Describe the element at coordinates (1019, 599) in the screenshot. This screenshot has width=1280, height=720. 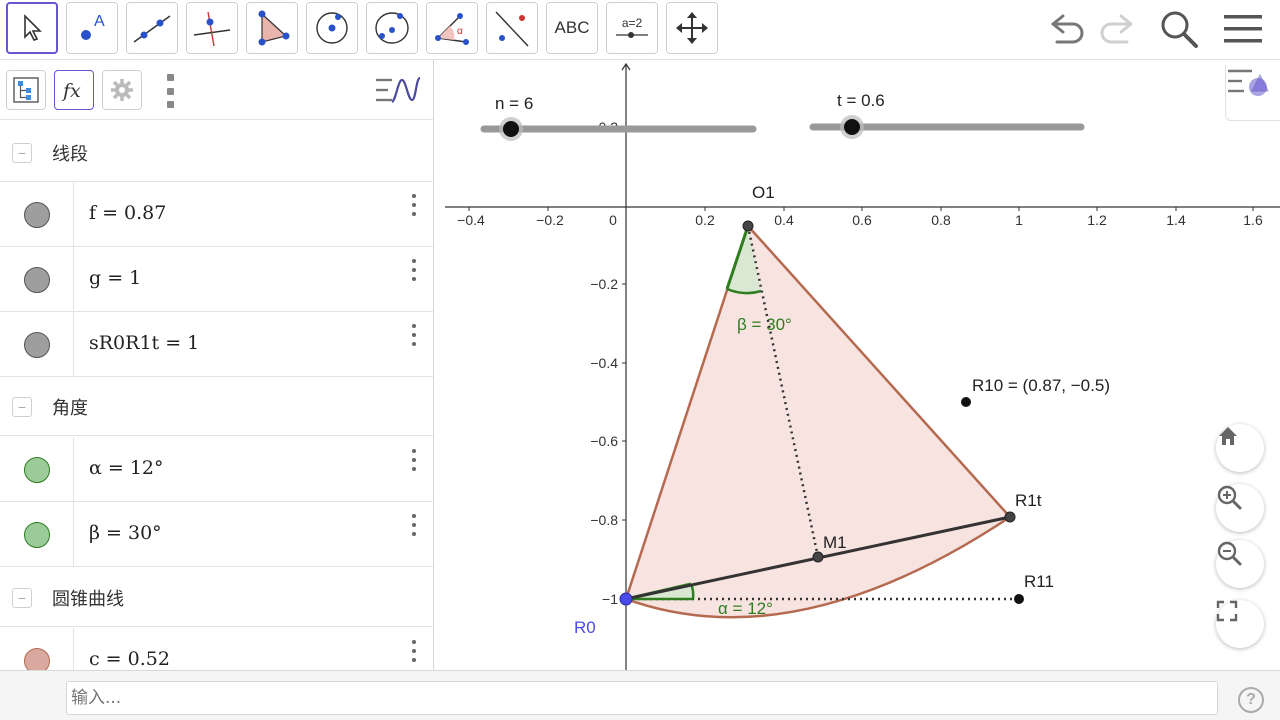
I see `point-r11` at that location.